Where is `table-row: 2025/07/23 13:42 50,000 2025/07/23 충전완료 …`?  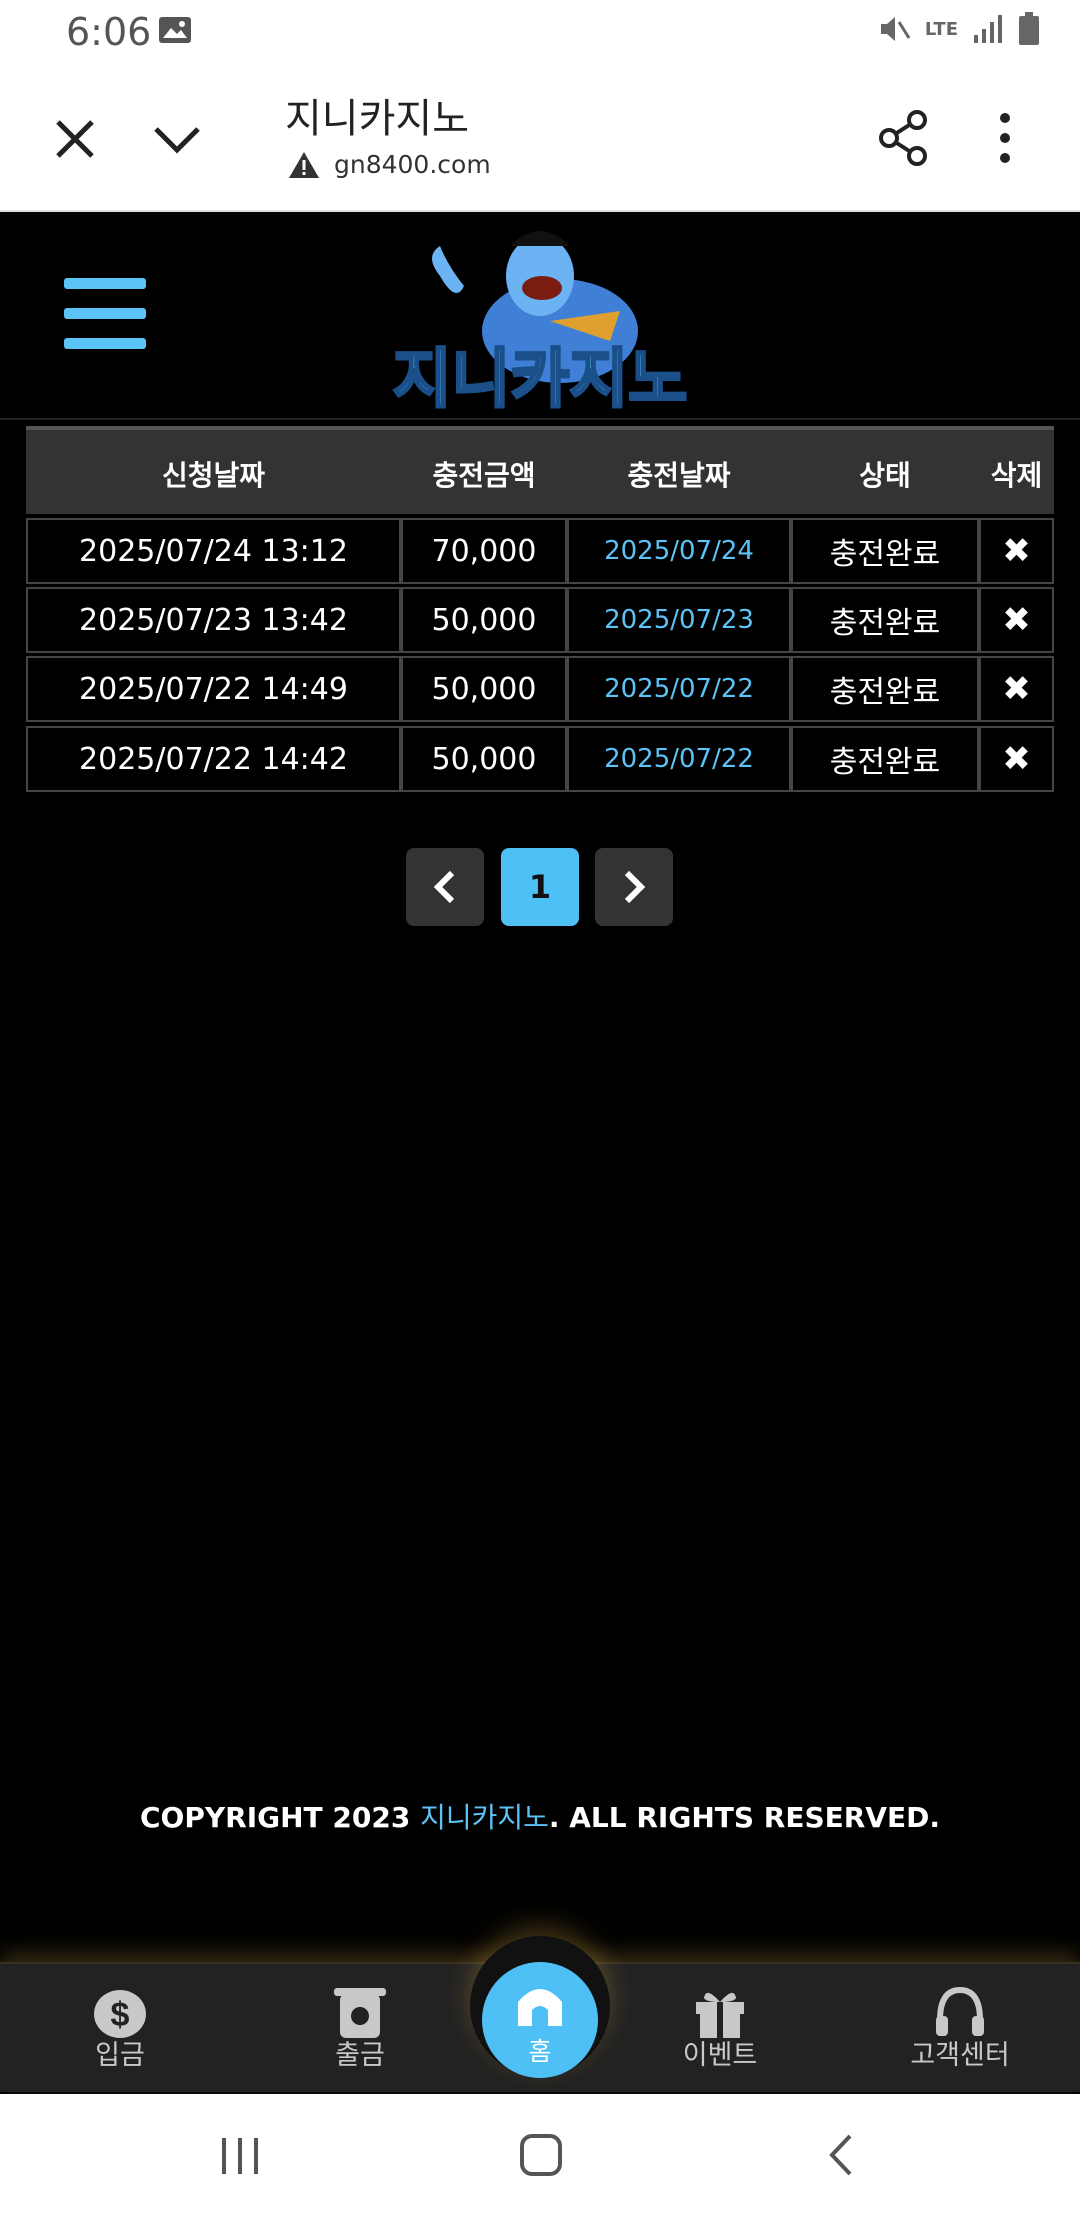 table-row: 2025/07/23 13:42 50,000 2025/07/23 충전완료 … is located at coordinates (540, 620).